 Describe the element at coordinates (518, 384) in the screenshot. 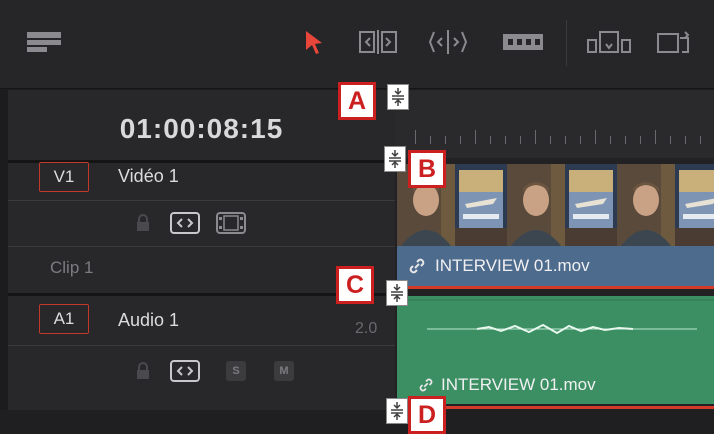

I see `audio-clip-title: INTERVIEW 01.mov` at that location.